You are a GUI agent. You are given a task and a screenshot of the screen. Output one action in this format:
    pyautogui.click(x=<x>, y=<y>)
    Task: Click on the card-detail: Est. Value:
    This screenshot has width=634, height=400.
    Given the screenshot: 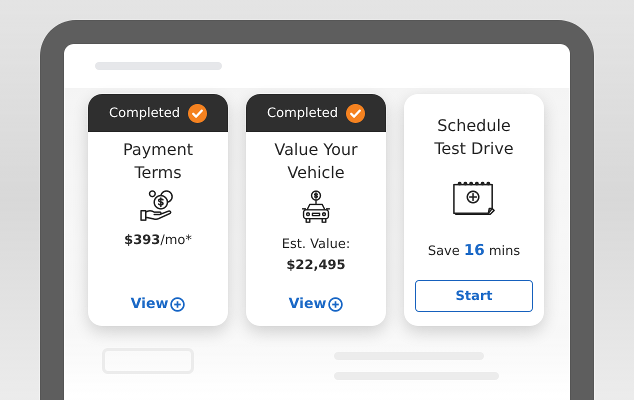 What is the action you would take?
    pyautogui.click(x=316, y=245)
    